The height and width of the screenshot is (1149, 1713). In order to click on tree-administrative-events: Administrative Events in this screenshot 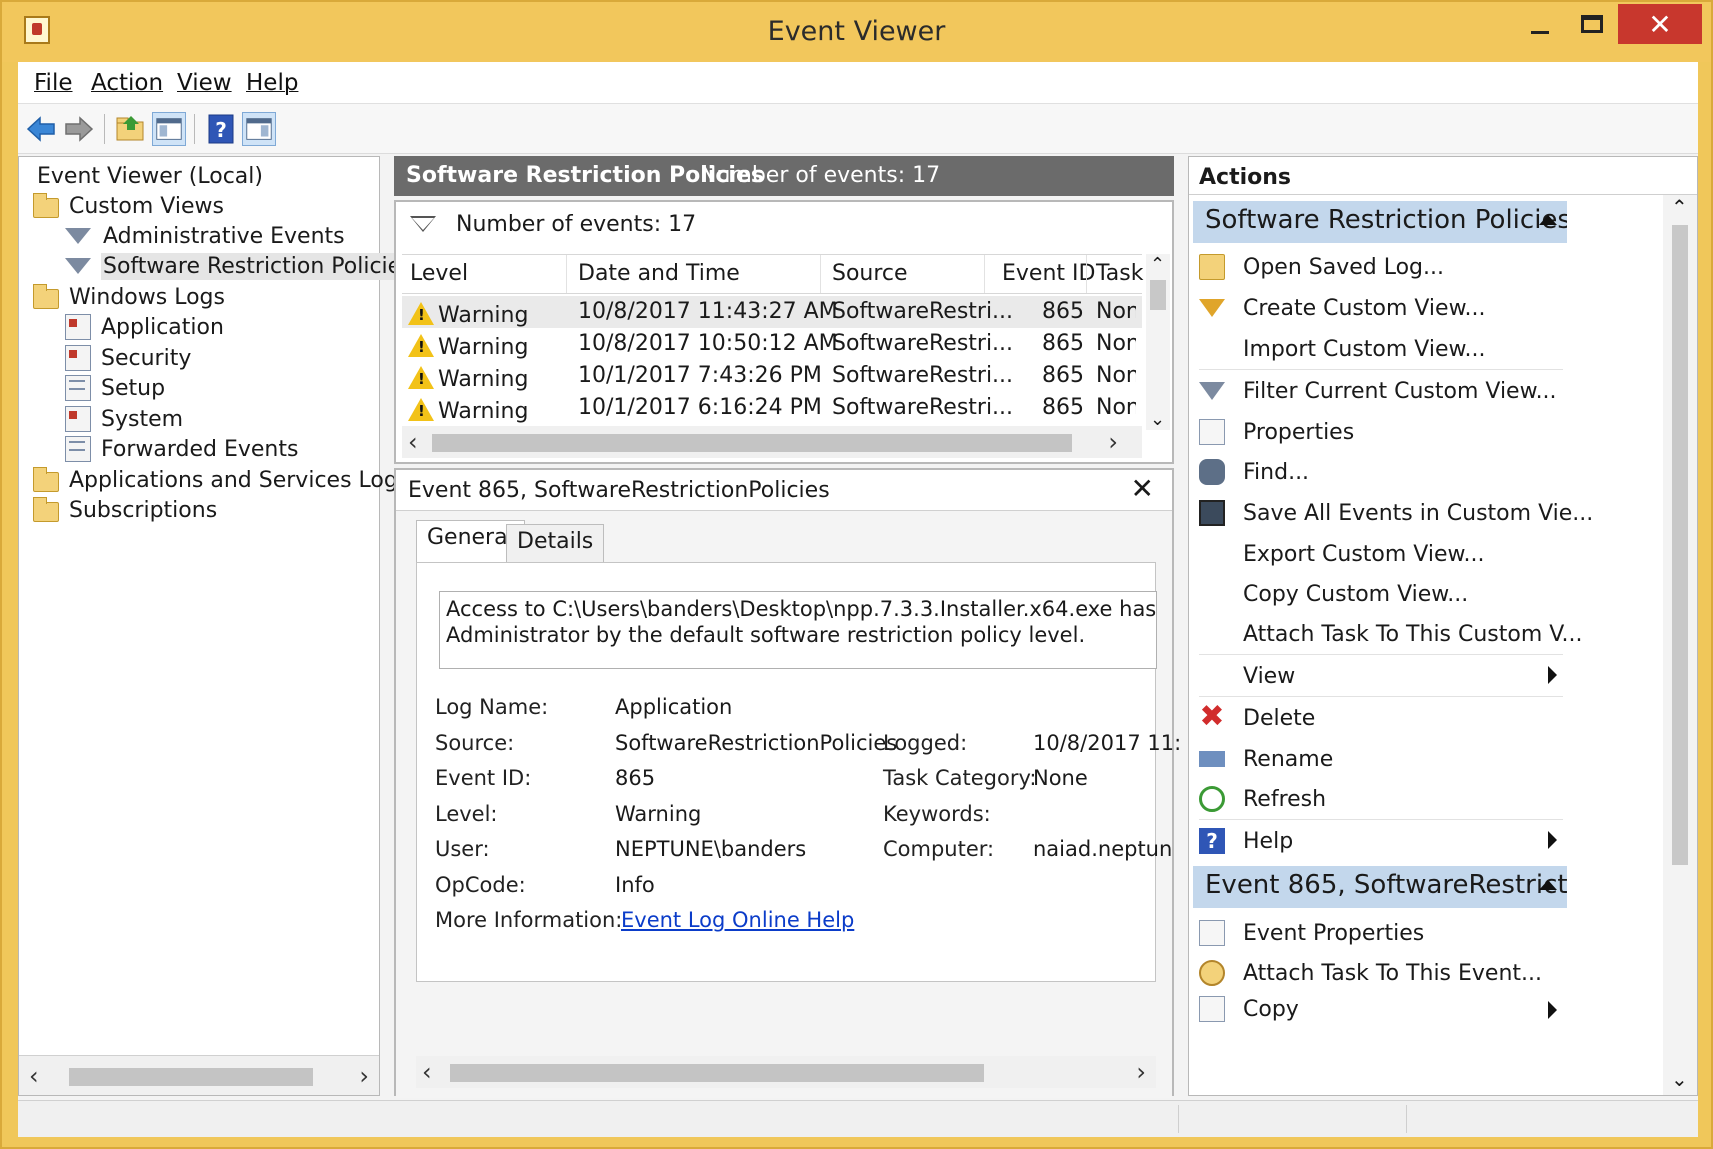, I will do `click(206, 236)`.